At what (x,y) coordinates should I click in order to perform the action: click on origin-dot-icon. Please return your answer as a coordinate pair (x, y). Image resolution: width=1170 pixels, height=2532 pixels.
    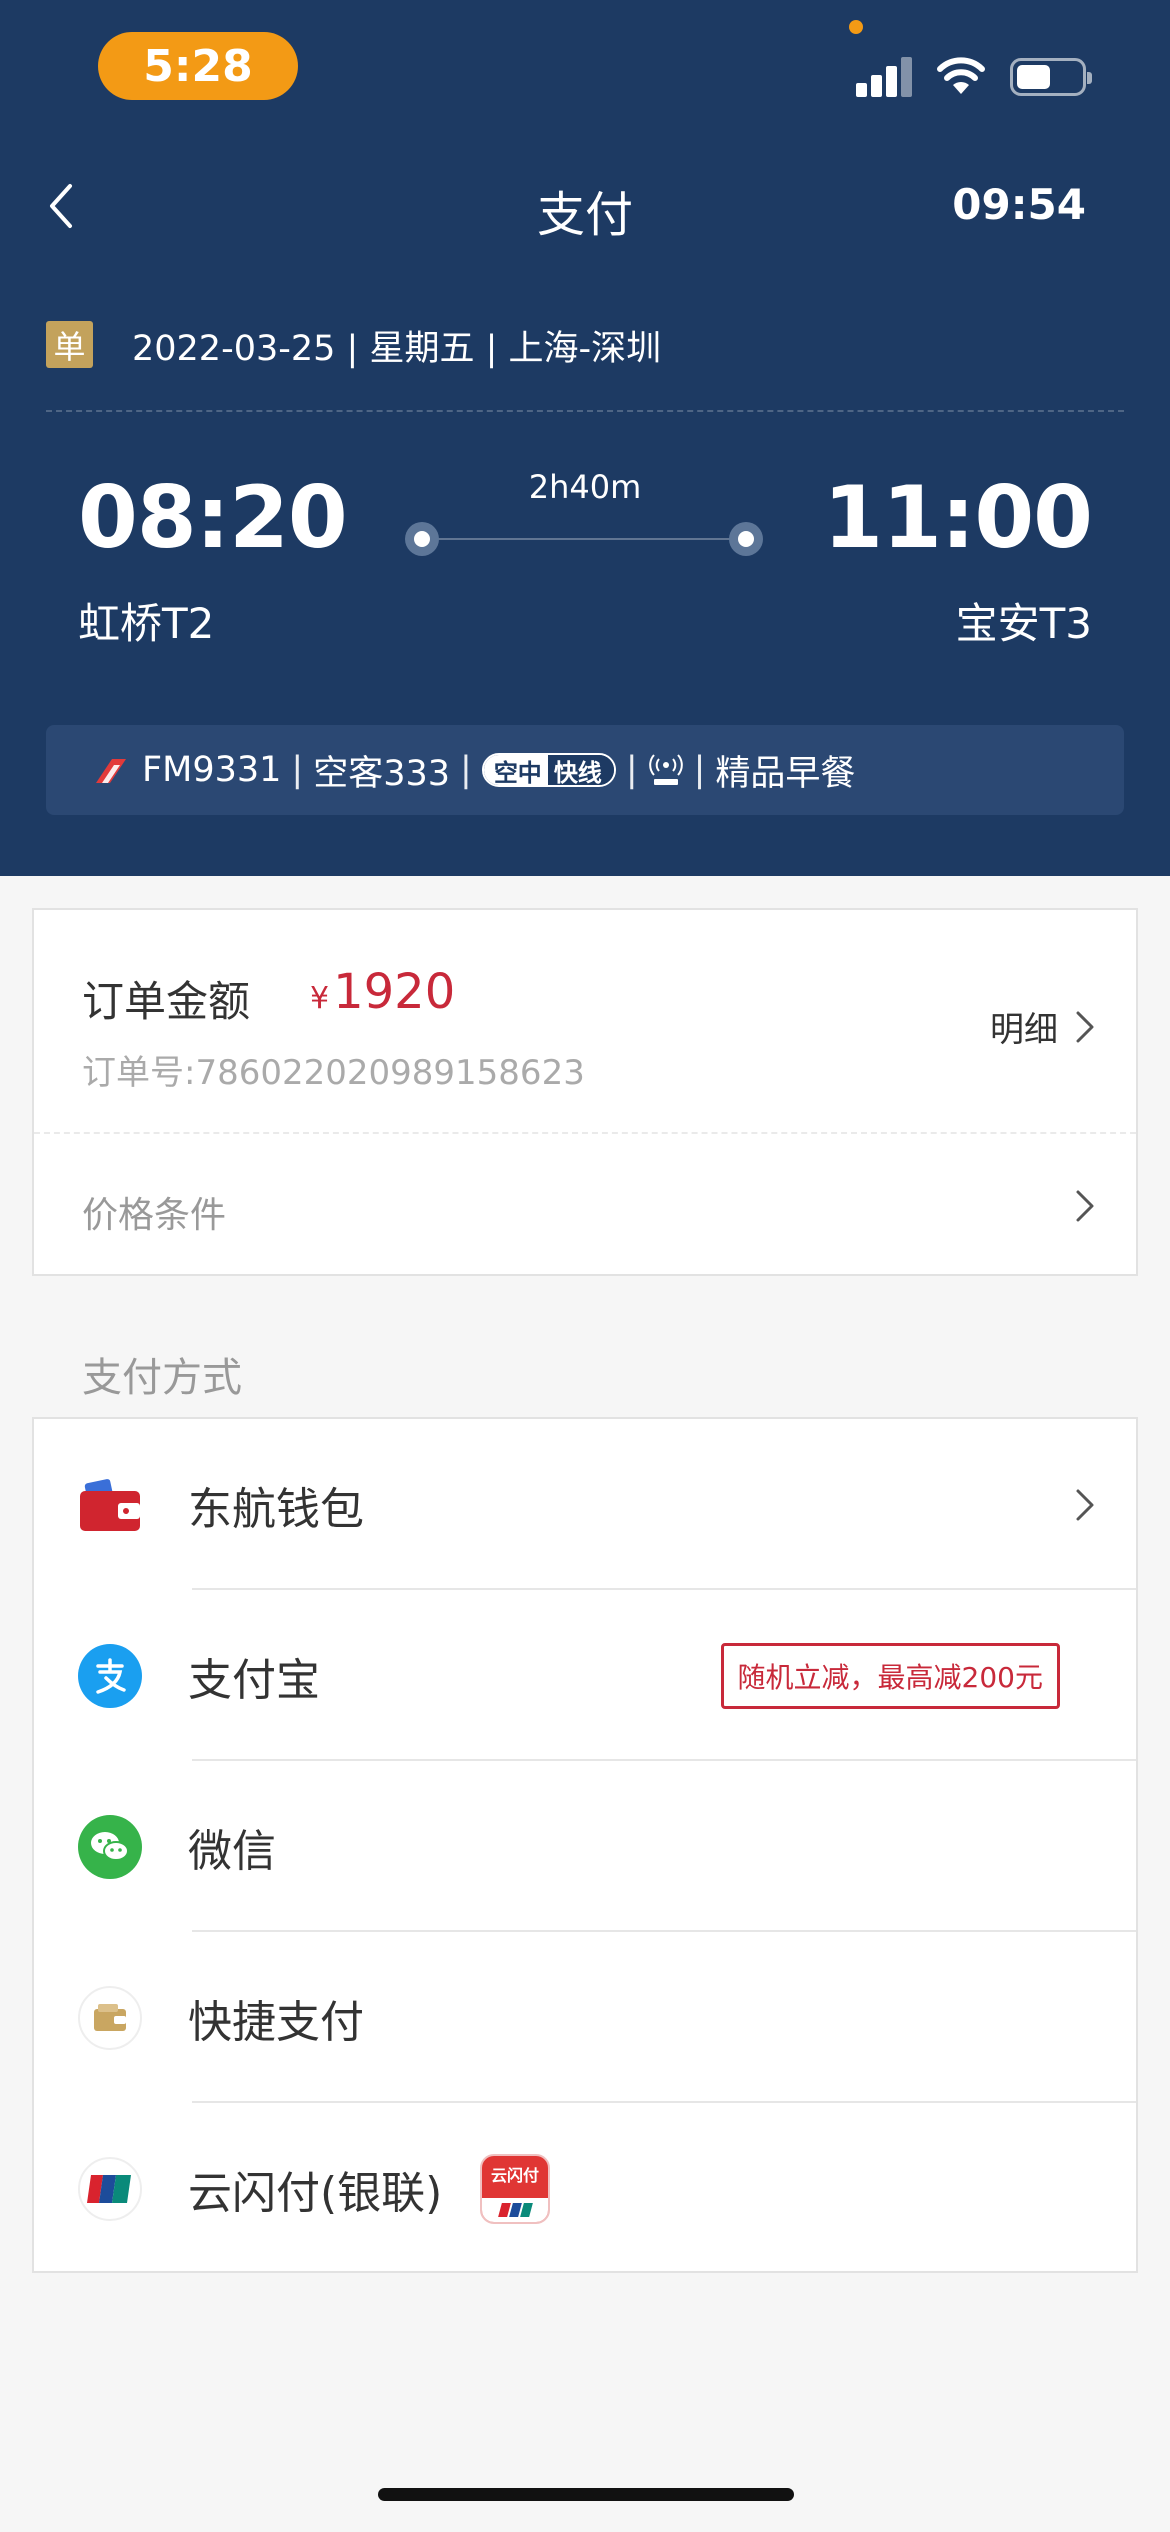
    Looking at the image, I should click on (422, 539).